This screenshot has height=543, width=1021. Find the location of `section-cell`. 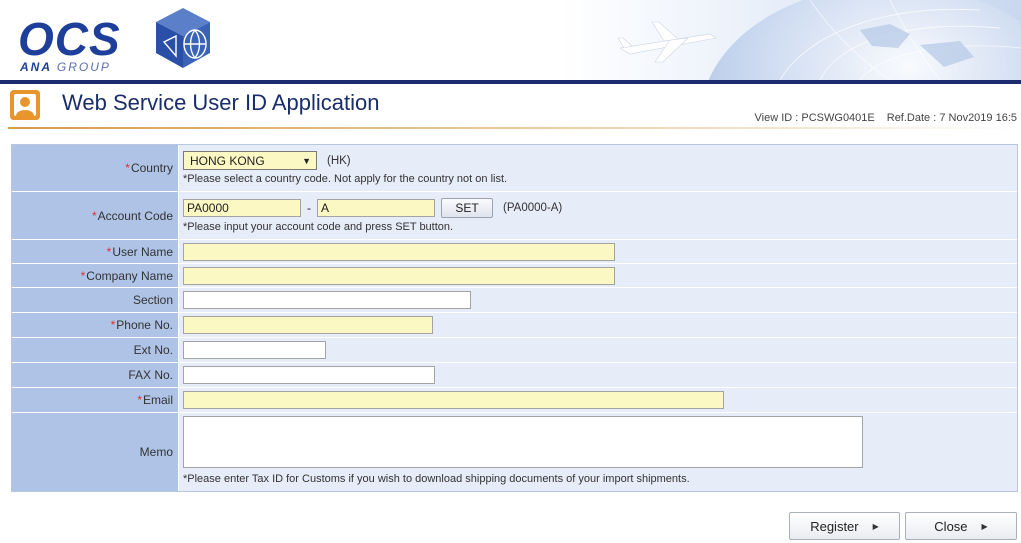

section-cell is located at coordinates (598, 300).